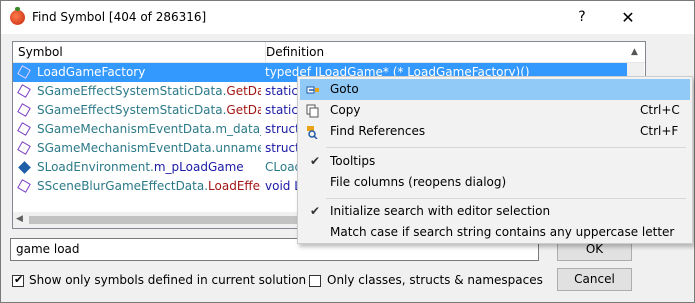 This screenshot has width=695, height=303. What do you see at coordinates (594, 279) in the screenshot?
I see `cancel-button: Cancel` at bounding box center [594, 279].